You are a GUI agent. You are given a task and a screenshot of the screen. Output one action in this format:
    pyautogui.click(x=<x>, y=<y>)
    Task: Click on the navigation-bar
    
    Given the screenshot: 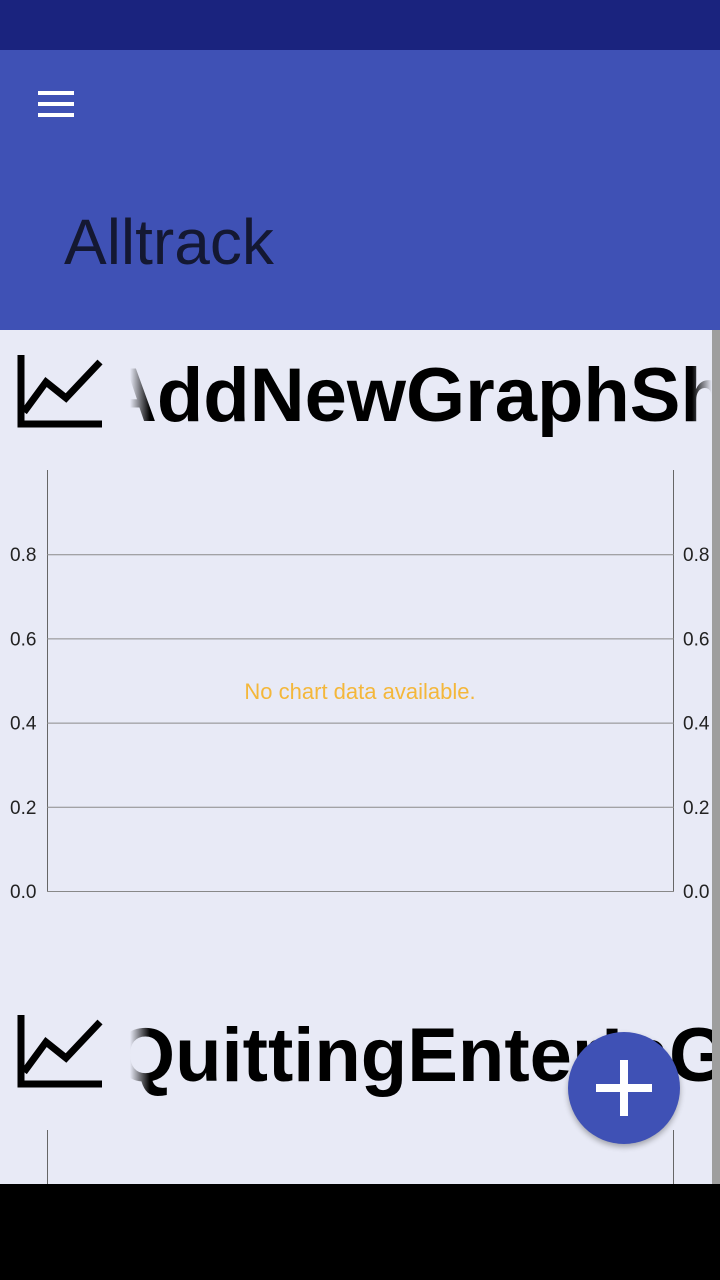 What is the action you would take?
    pyautogui.click(x=360, y=1232)
    